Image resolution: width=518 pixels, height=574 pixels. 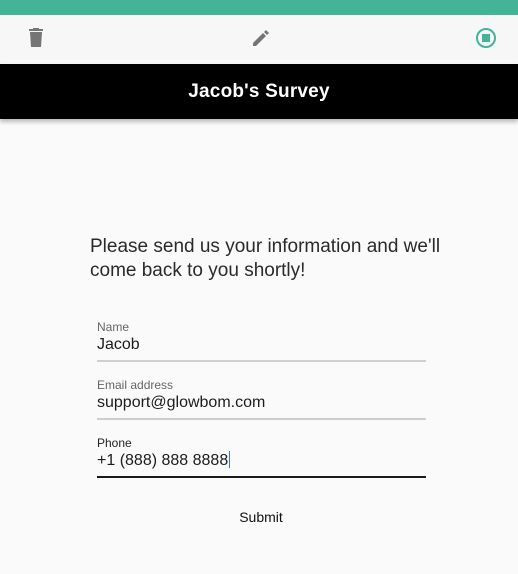 I want to click on stop-circle-icon, so click(x=486, y=38).